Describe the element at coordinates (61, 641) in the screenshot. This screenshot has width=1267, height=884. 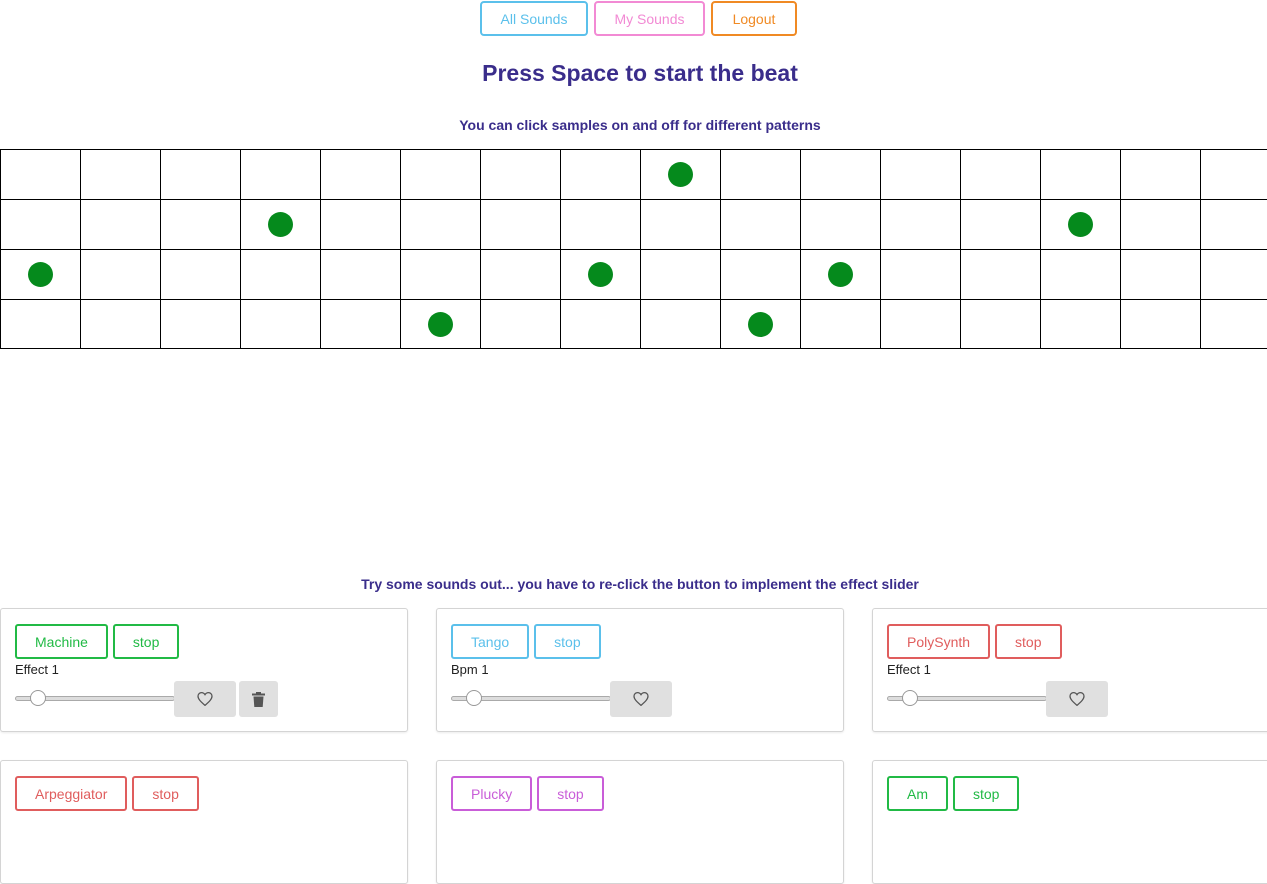
I see `play-machine-button: Machine` at that location.